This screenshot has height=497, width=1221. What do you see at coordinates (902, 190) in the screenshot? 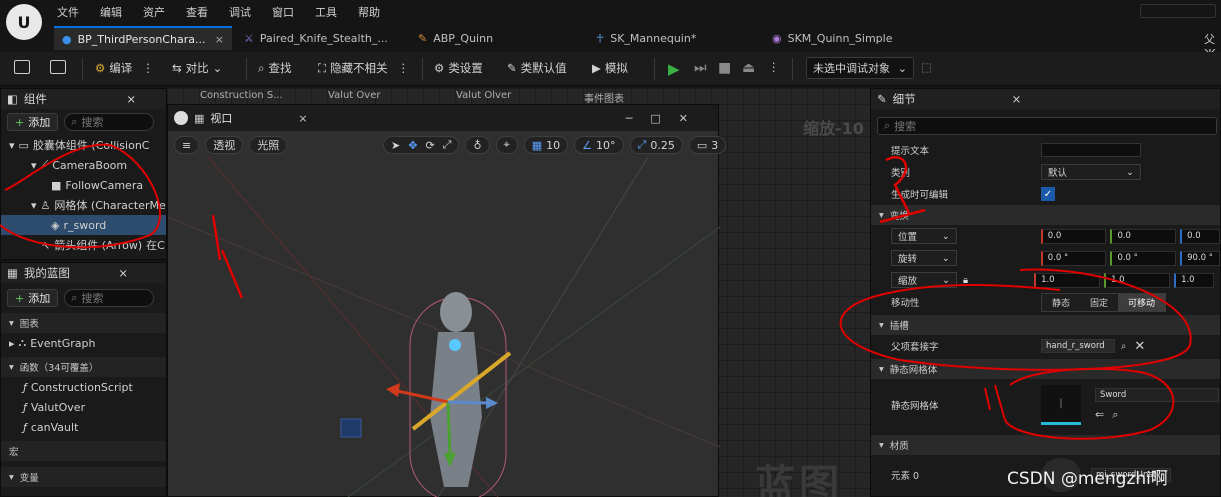
I see `annotation-number-two` at bounding box center [902, 190].